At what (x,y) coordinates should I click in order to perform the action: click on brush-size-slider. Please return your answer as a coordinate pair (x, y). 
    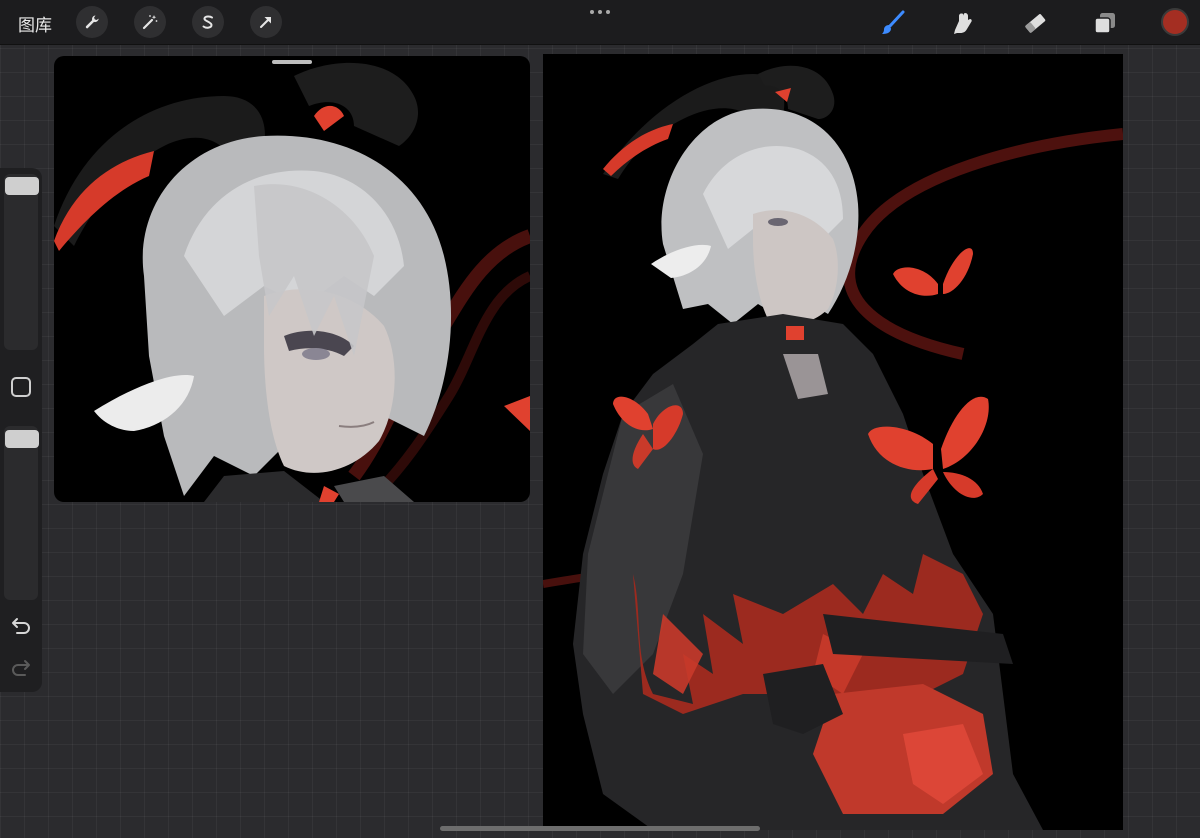
    Looking at the image, I should click on (21, 262).